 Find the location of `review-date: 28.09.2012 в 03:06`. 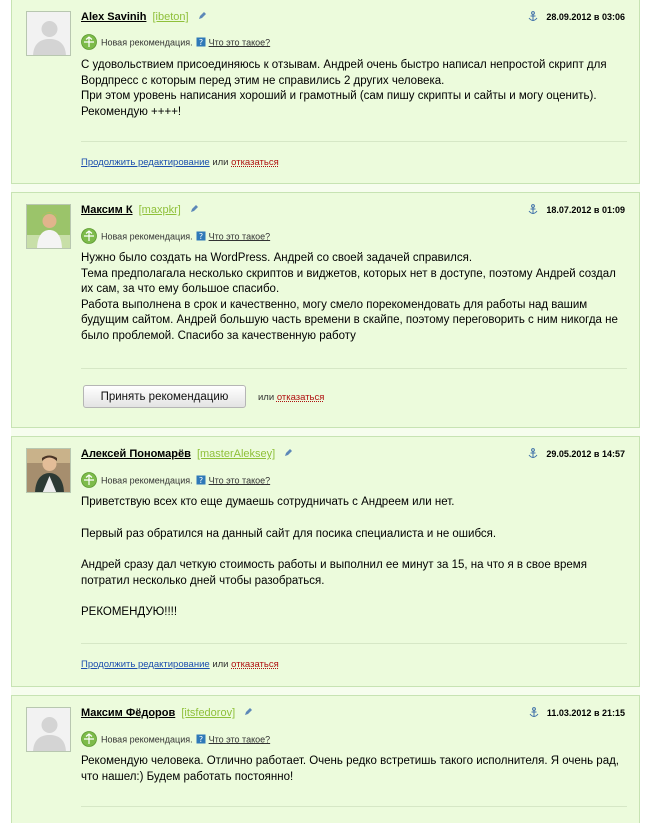

review-date: 28.09.2012 в 03:06 is located at coordinates (576, 17).